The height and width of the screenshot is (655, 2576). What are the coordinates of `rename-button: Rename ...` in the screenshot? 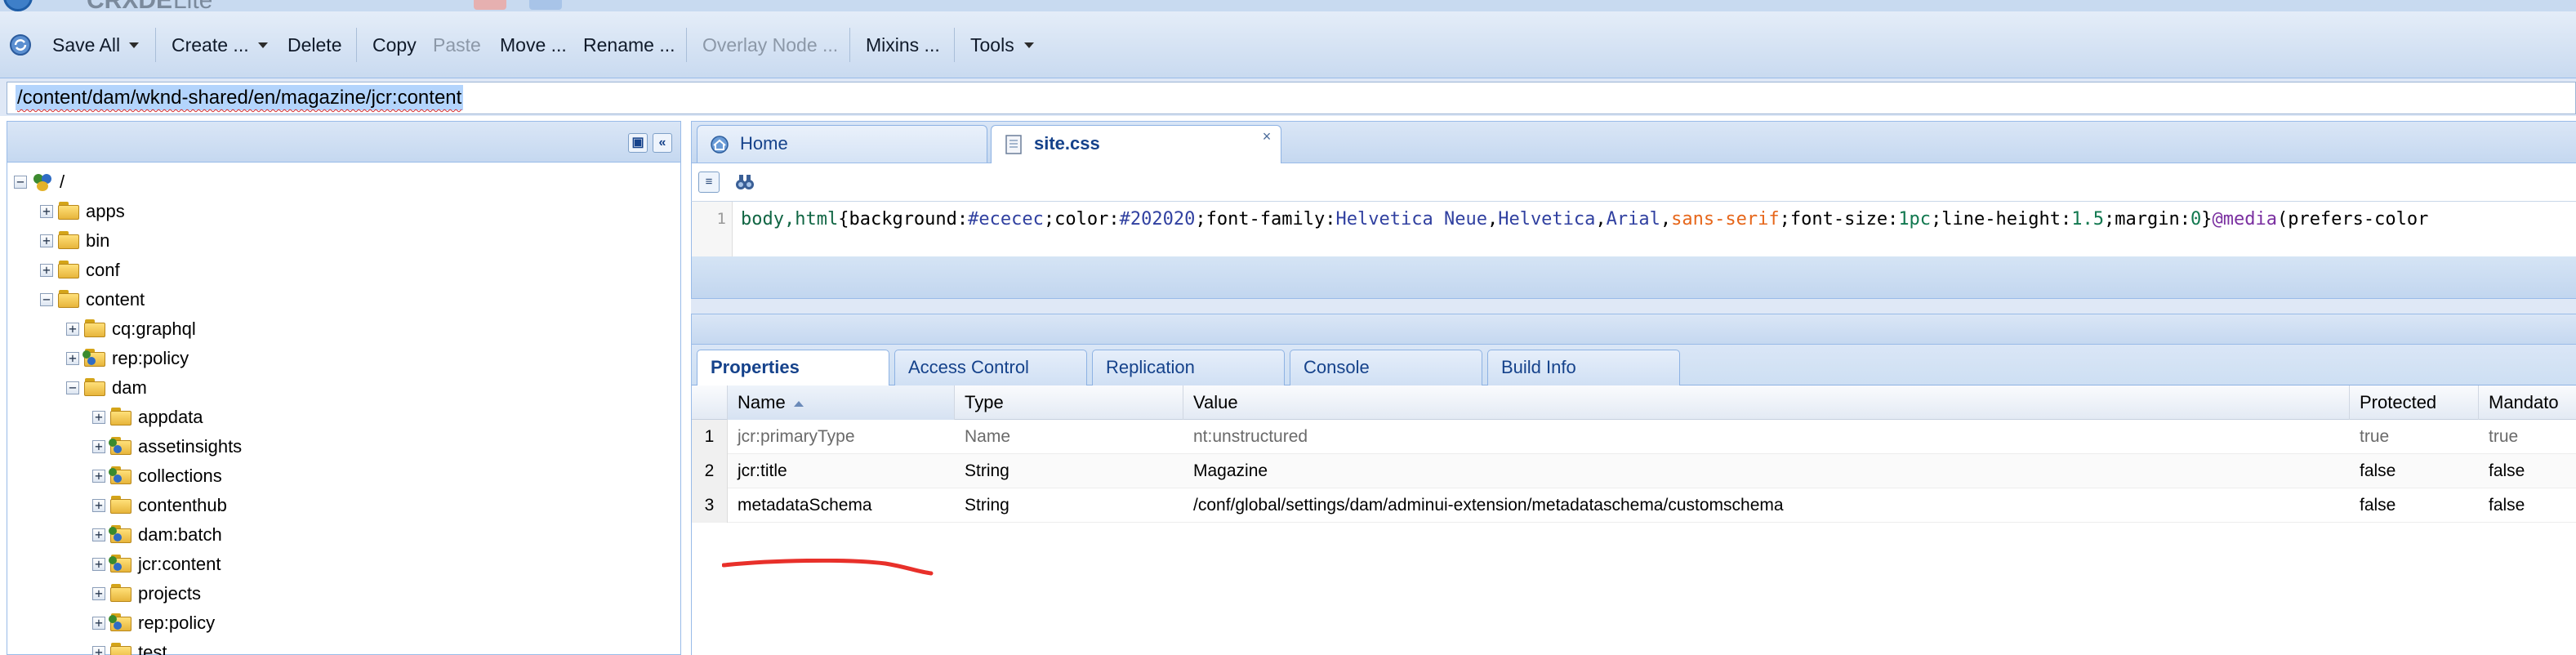 It's located at (629, 45).